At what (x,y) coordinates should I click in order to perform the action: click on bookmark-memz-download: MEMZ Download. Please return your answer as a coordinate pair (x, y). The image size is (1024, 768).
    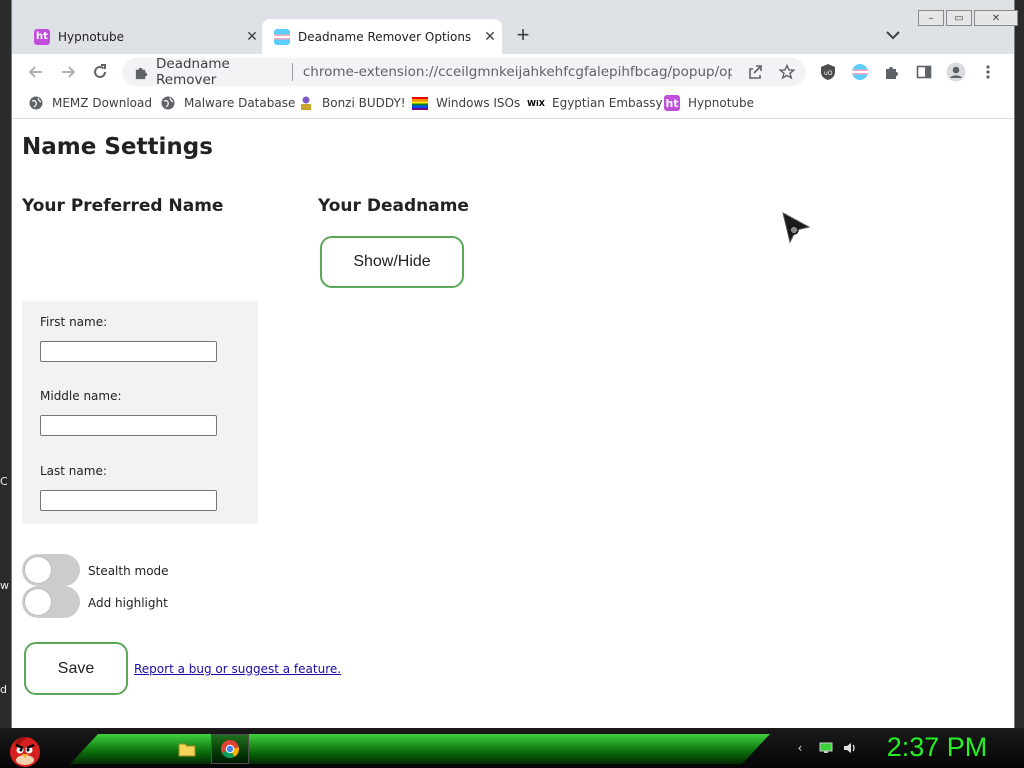
    Looking at the image, I should click on (90, 103).